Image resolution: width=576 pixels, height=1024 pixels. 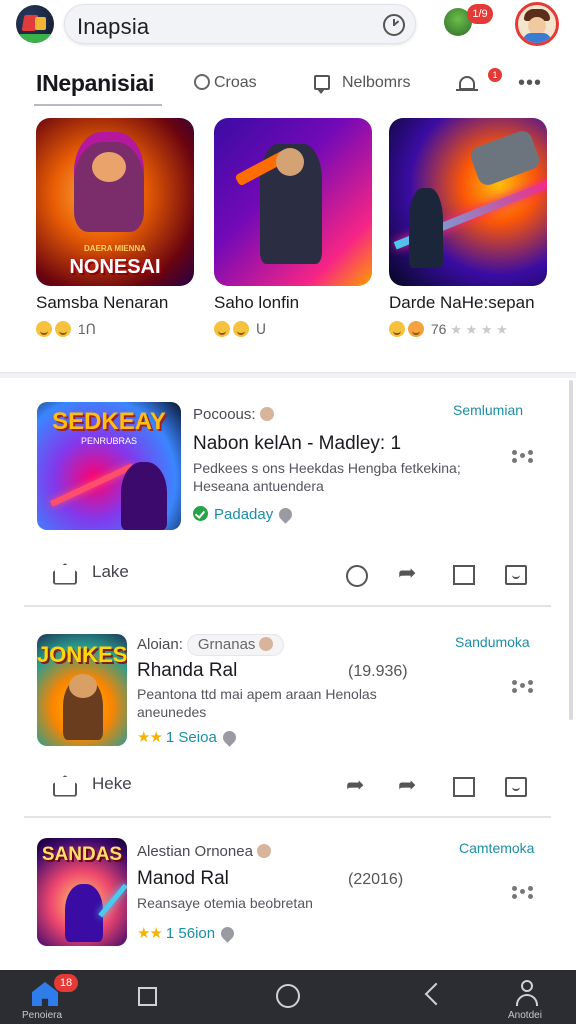 What do you see at coordinates (66, 983) in the screenshot?
I see `home-badge: 18` at bounding box center [66, 983].